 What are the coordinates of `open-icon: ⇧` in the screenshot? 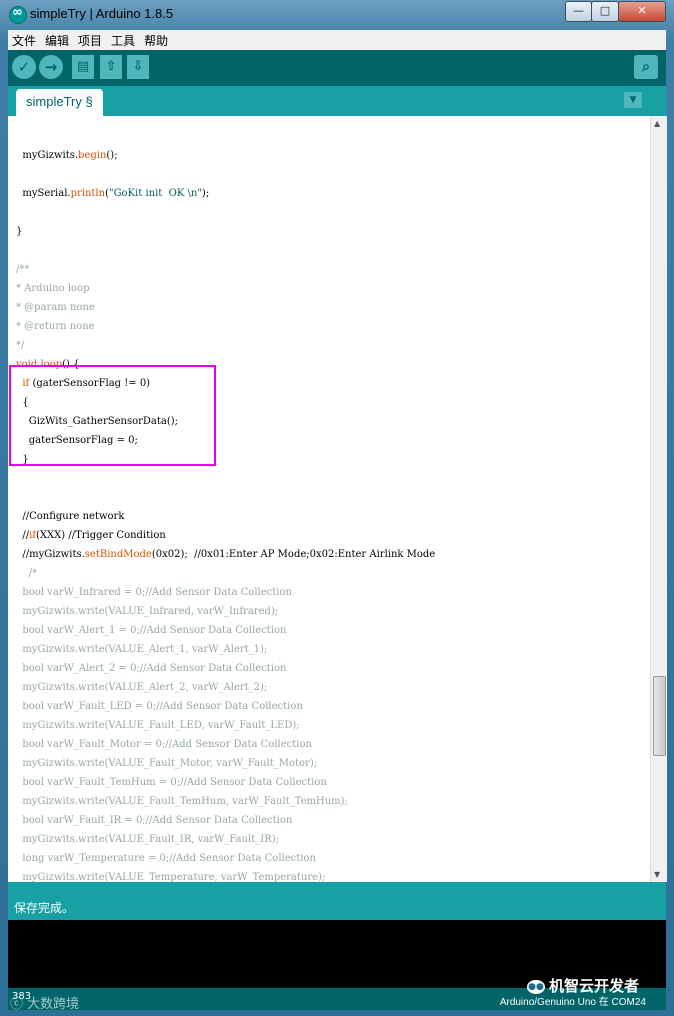 It's located at (111, 67).